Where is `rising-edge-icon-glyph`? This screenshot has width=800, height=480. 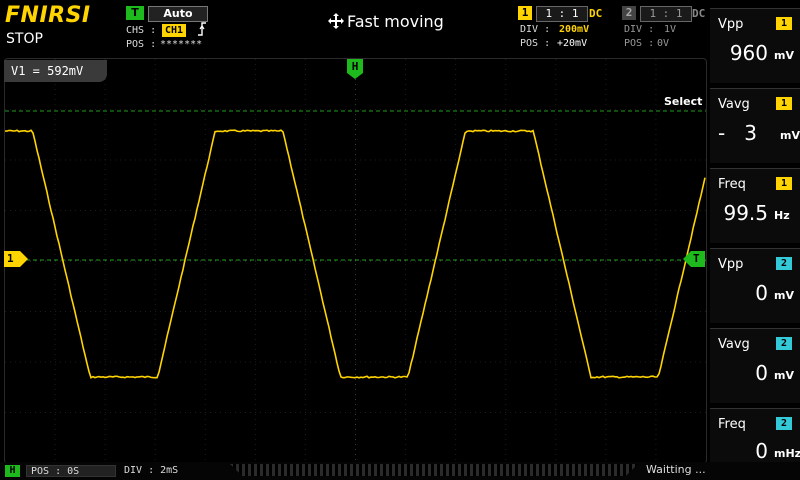
rising-edge-icon-glyph is located at coordinates (202, 29).